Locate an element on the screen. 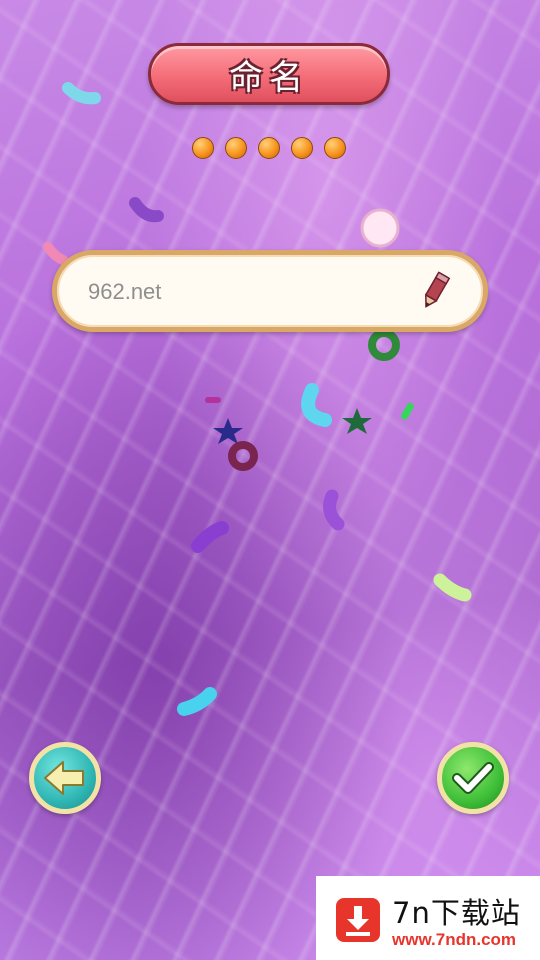  progress-dots is located at coordinates (269, 148).